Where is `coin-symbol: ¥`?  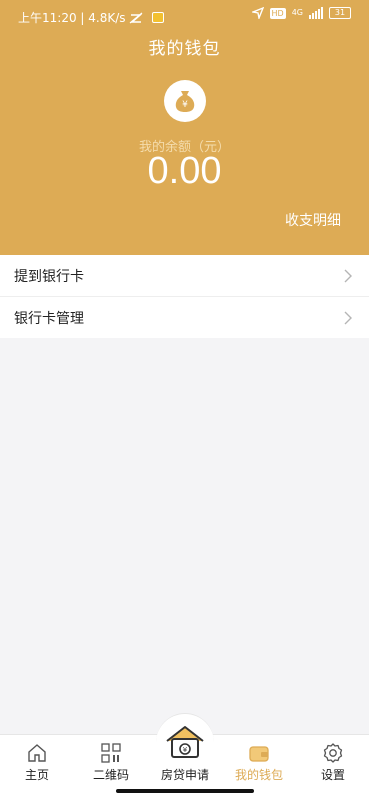
coin-symbol: ¥ is located at coordinates (185, 105).